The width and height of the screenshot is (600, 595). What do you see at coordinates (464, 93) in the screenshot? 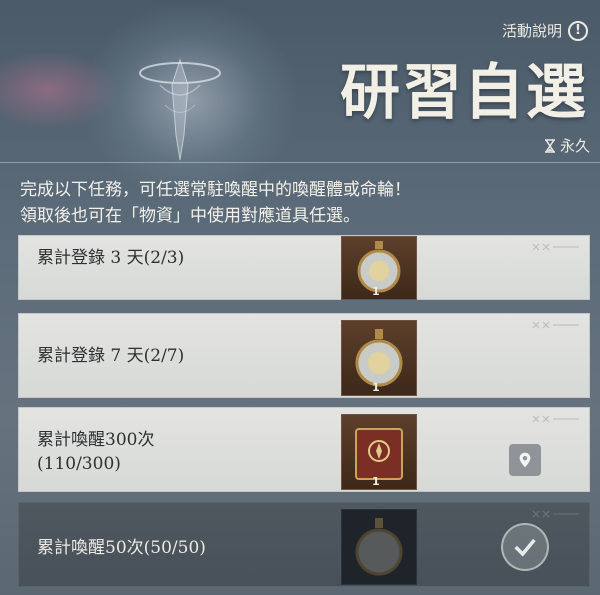
I see `page-title: 研習自選` at bounding box center [464, 93].